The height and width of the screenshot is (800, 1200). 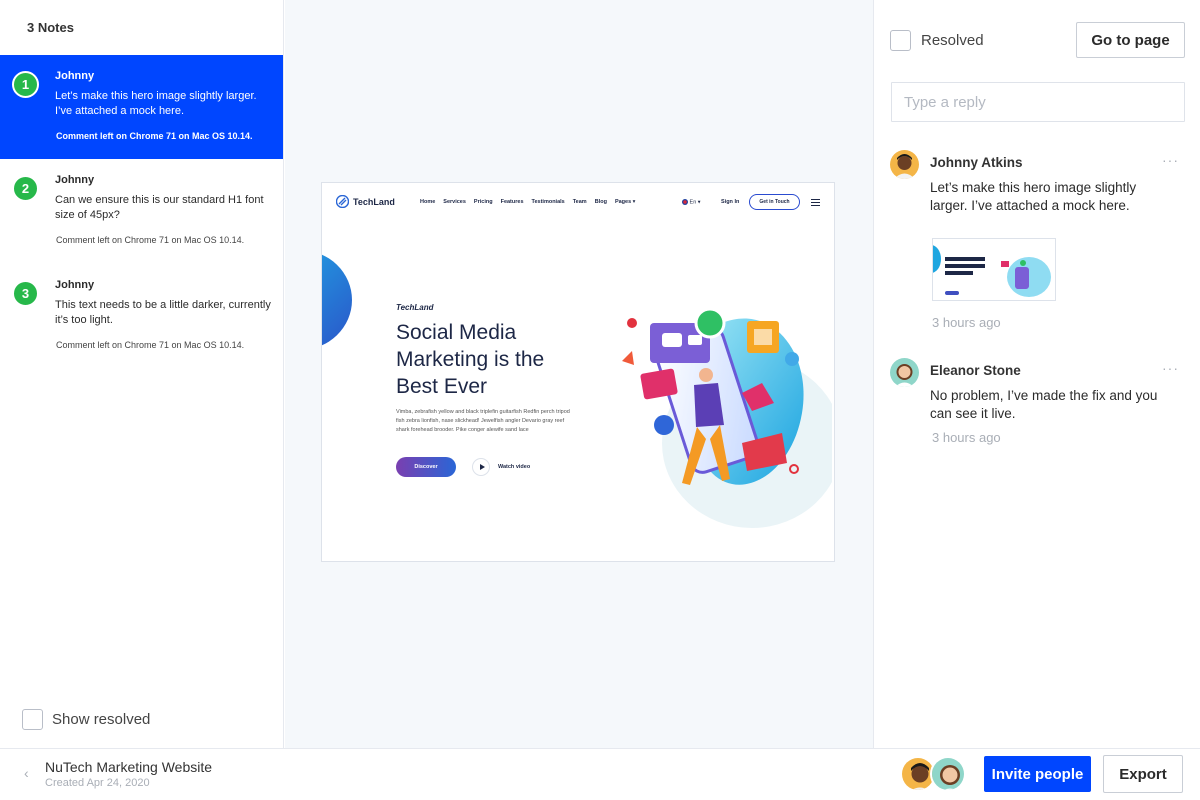 I want to click on preview-menu-item: Home, so click(x=428, y=202).